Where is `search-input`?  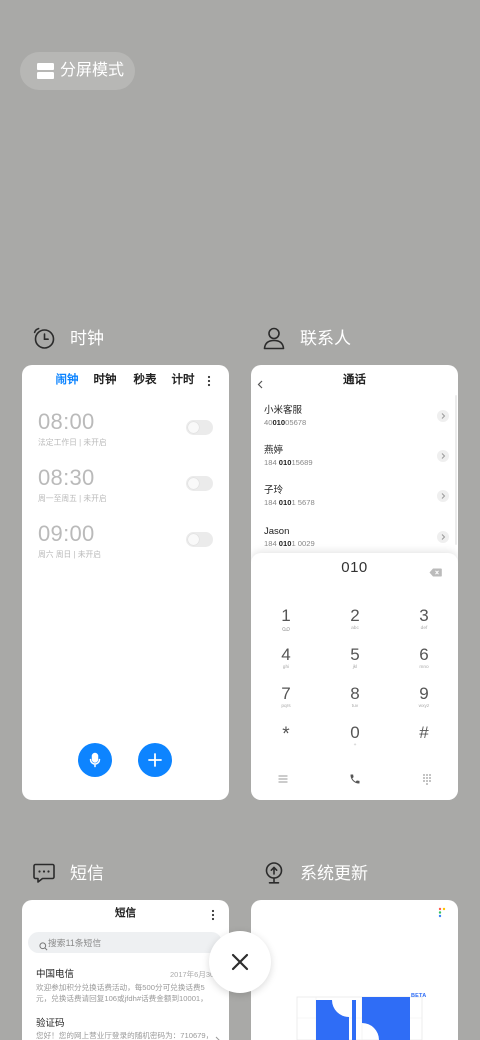
search-input is located at coordinates (133, 942).